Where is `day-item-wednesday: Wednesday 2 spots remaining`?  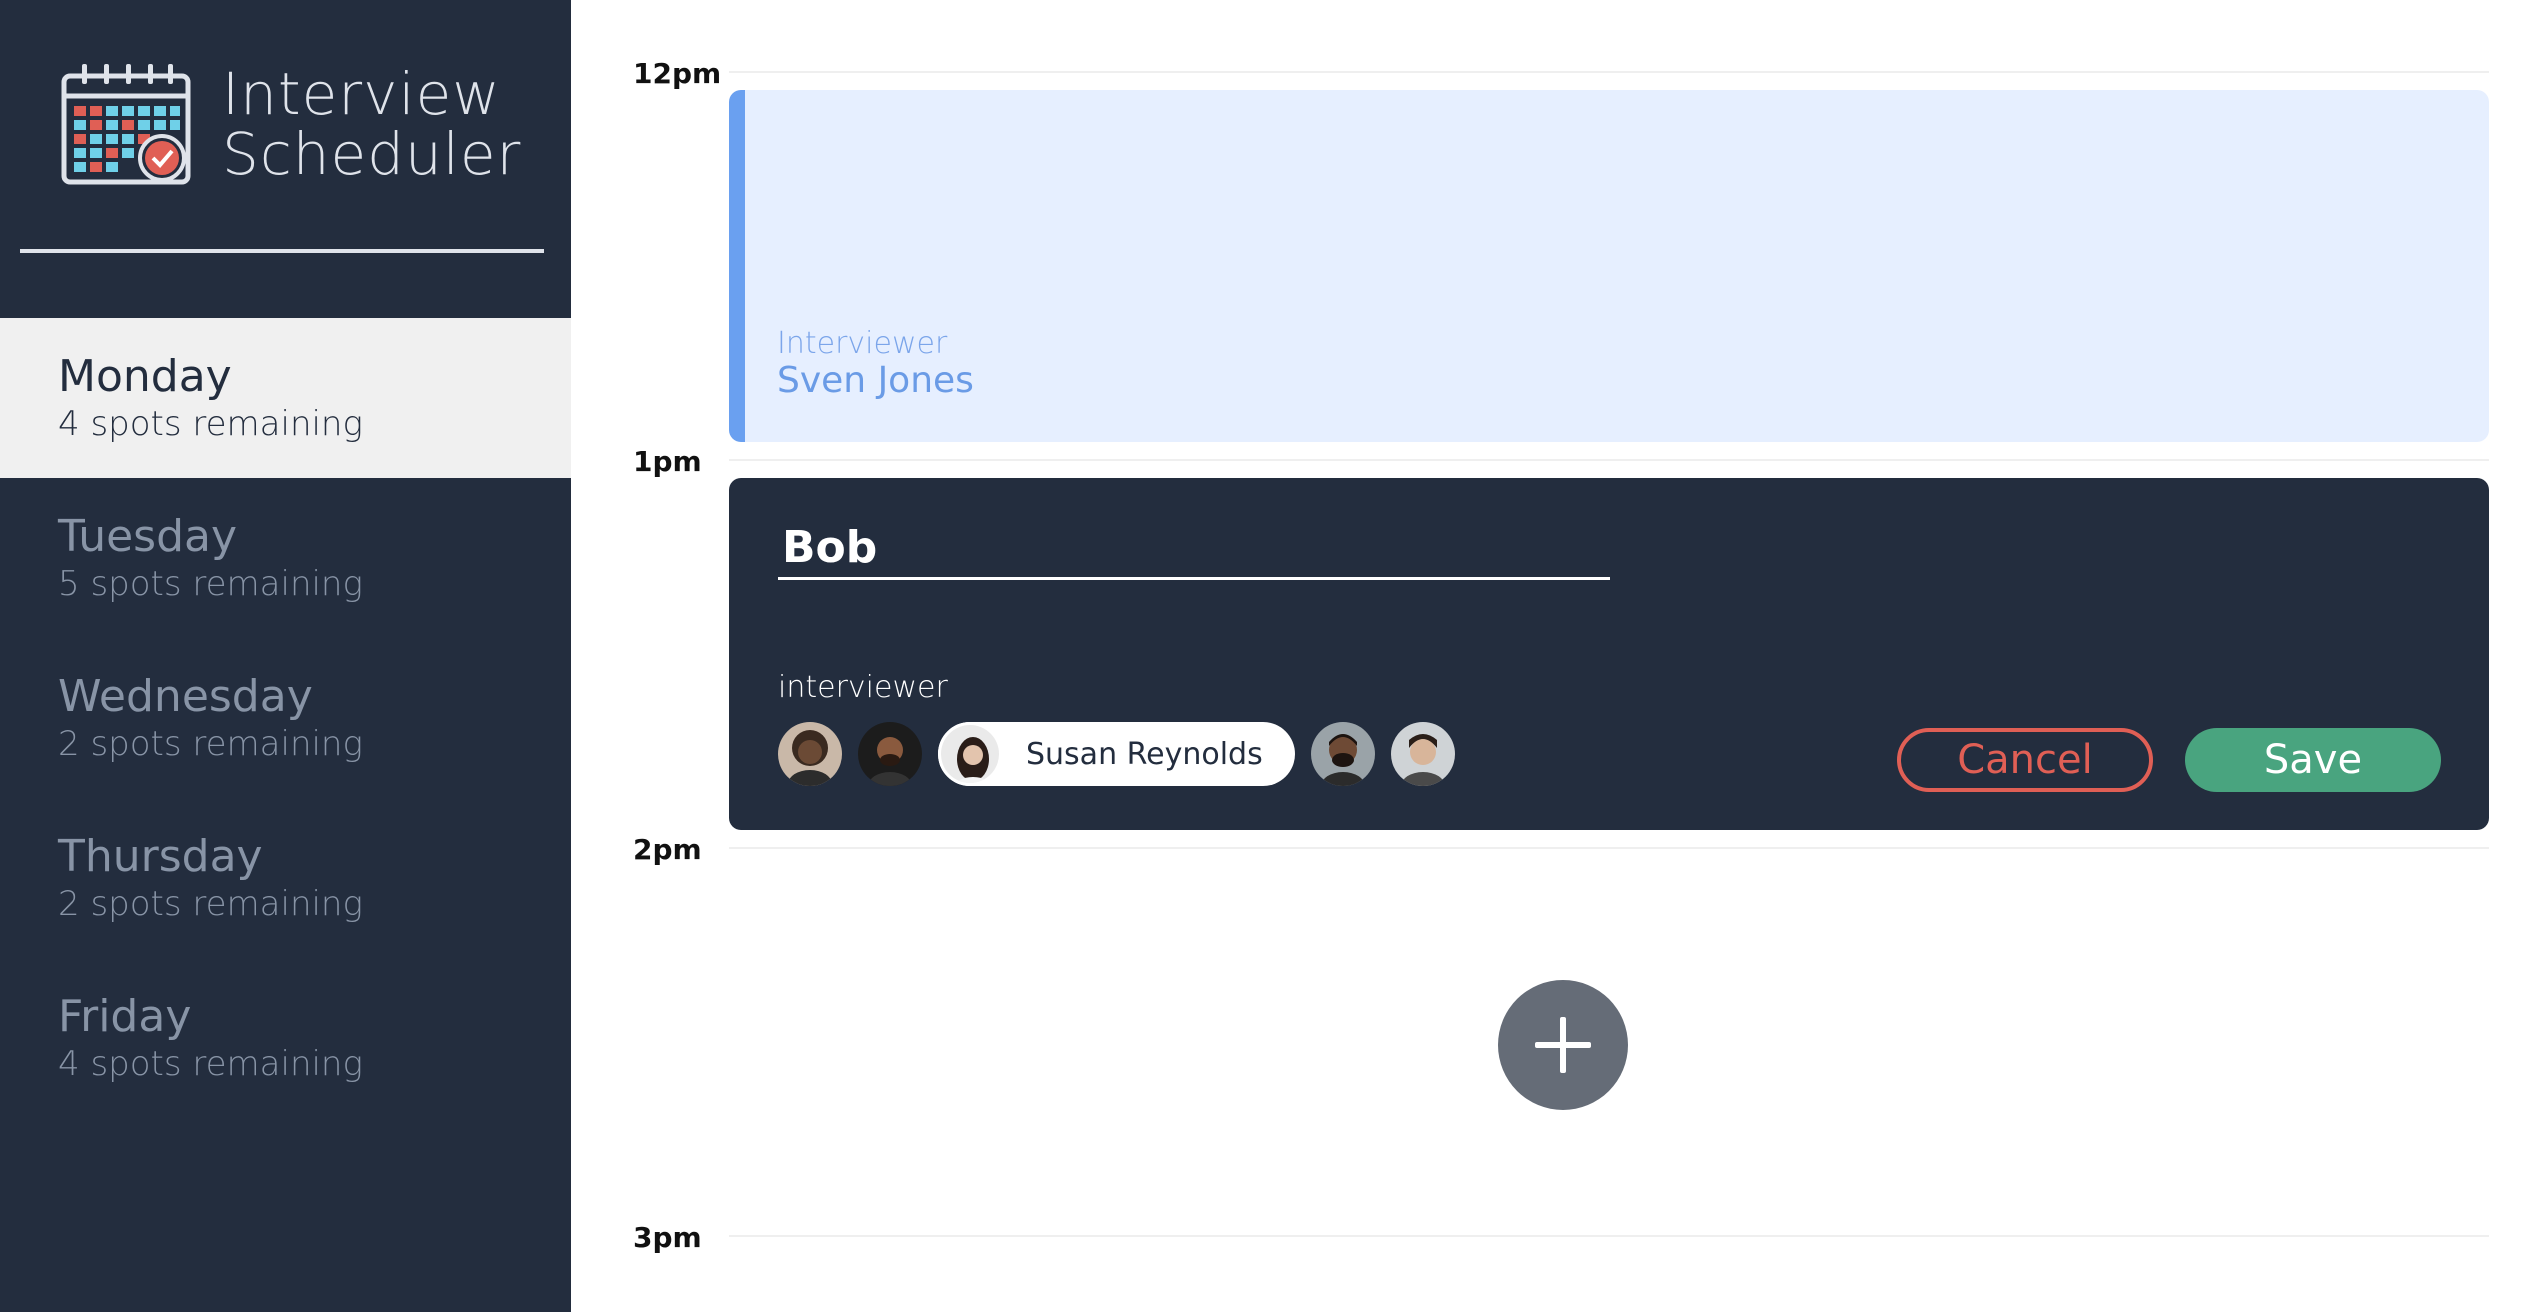 day-item-wednesday: Wednesday 2 spots remaining is located at coordinates (285, 718).